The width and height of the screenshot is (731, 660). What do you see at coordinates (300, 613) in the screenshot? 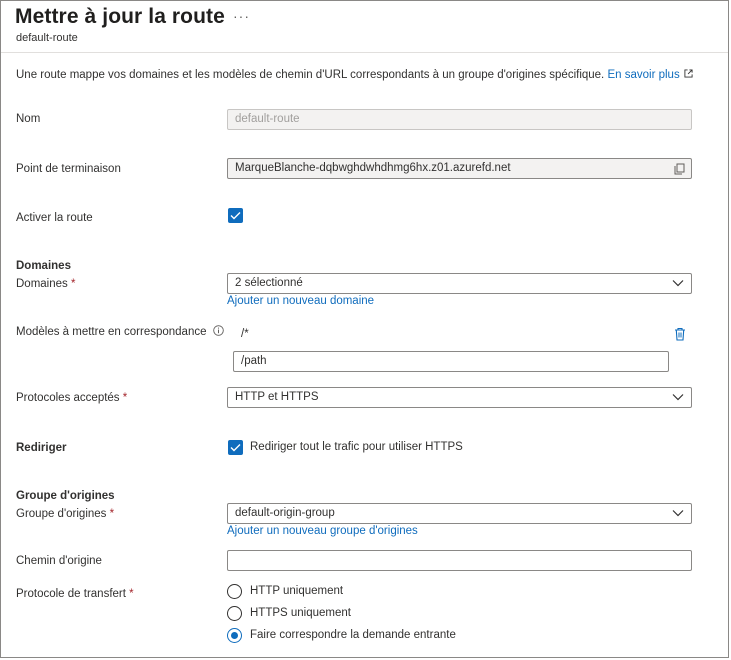
I see `radio-https-only-label: HTTPS uniquement` at bounding box center [300, 613].